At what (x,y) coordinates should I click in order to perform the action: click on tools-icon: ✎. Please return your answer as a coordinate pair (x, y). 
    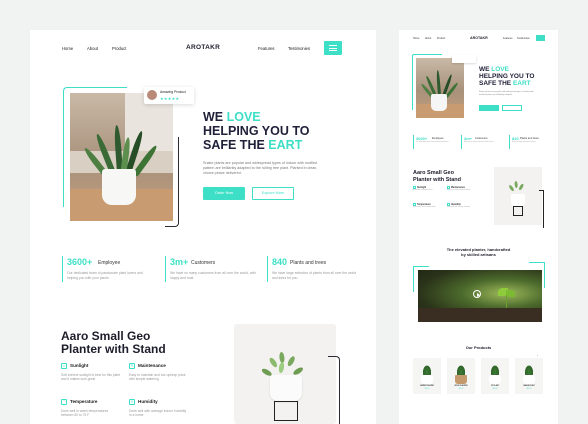
    Looking at the image, I should click on (132, 366).